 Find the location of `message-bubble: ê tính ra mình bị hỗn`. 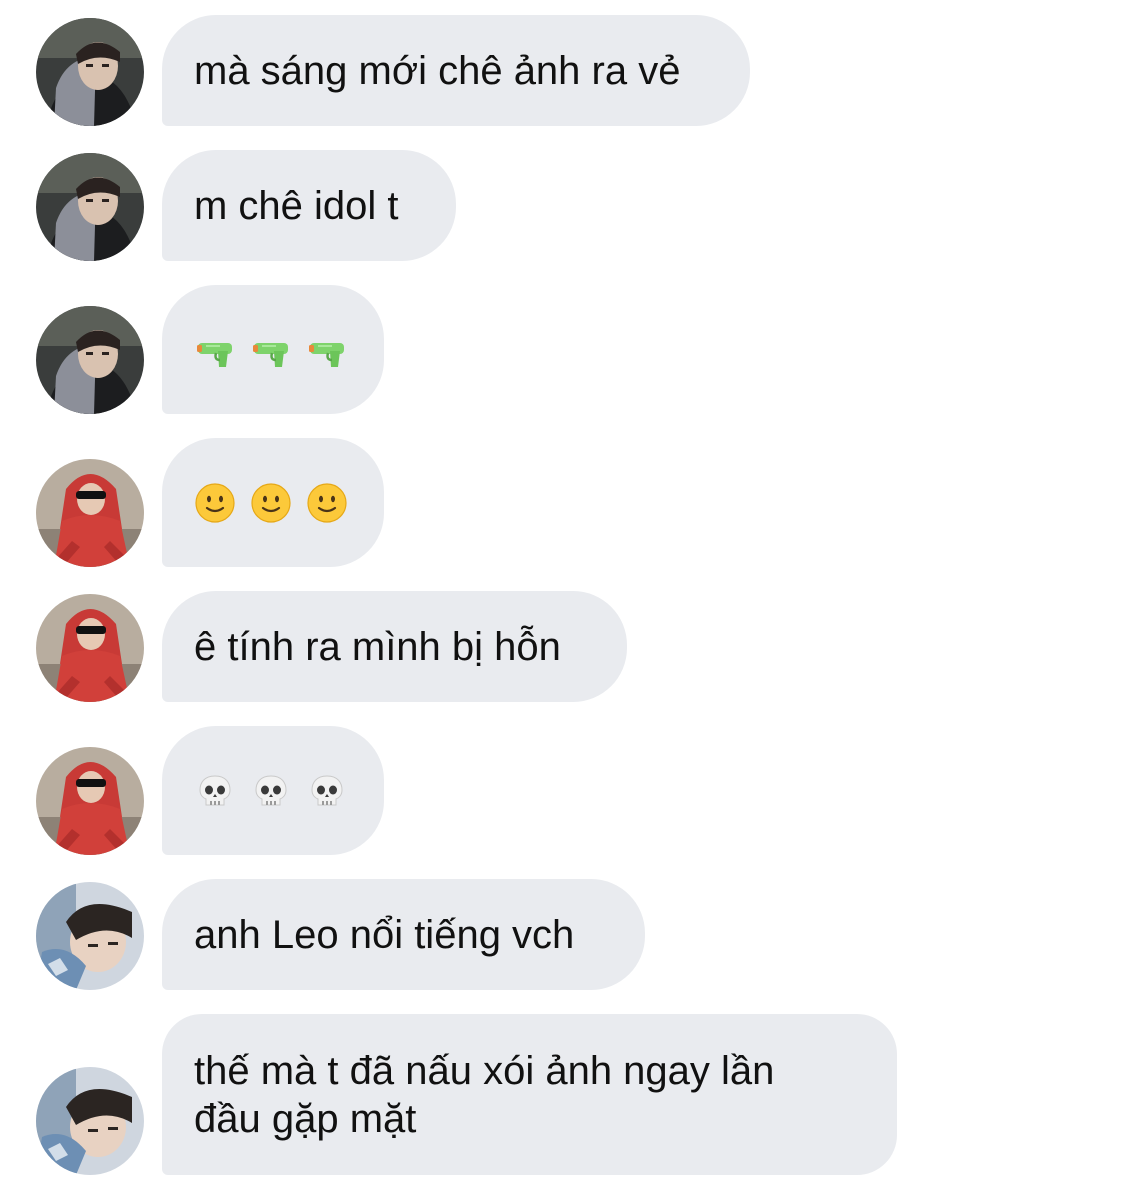

message-bubble: ê tính ra mình bị hỗn is located at coordinates (394, 646).